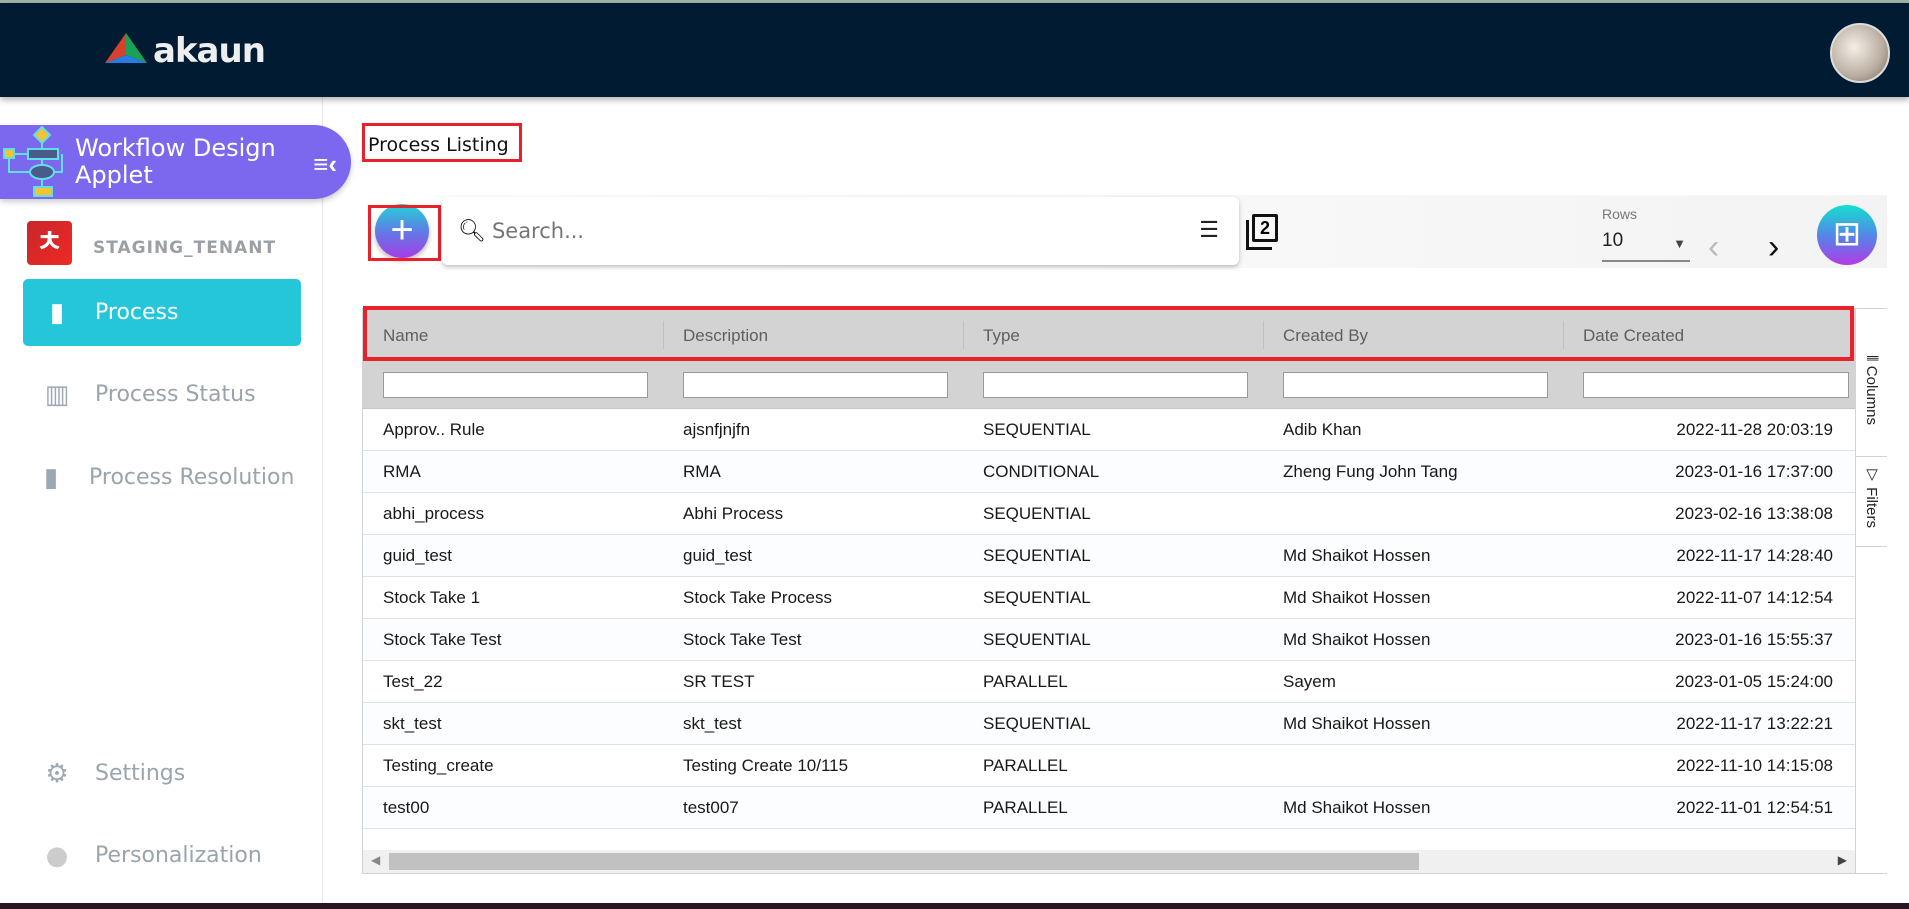 This screenshot has width=1909, height=909. I want to click on user-avatar, so click(1860, 53).